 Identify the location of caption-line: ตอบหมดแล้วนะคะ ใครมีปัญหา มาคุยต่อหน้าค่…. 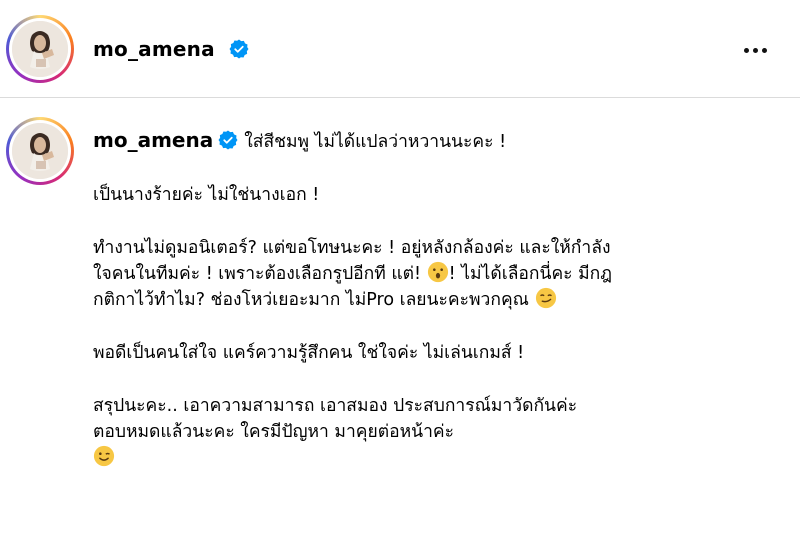
(274, 432).